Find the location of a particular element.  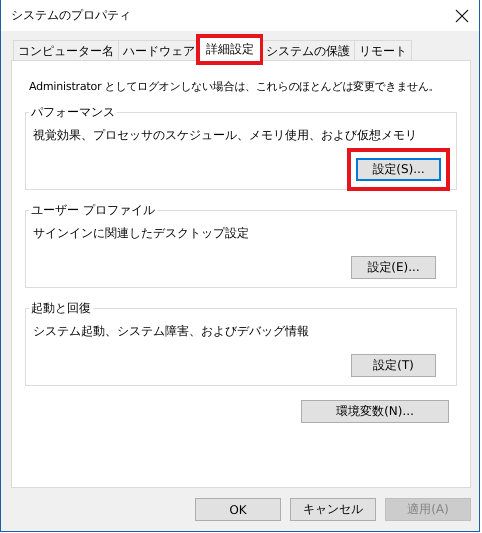

settings-button: 設定(T) is located at coordinates (393, 365).